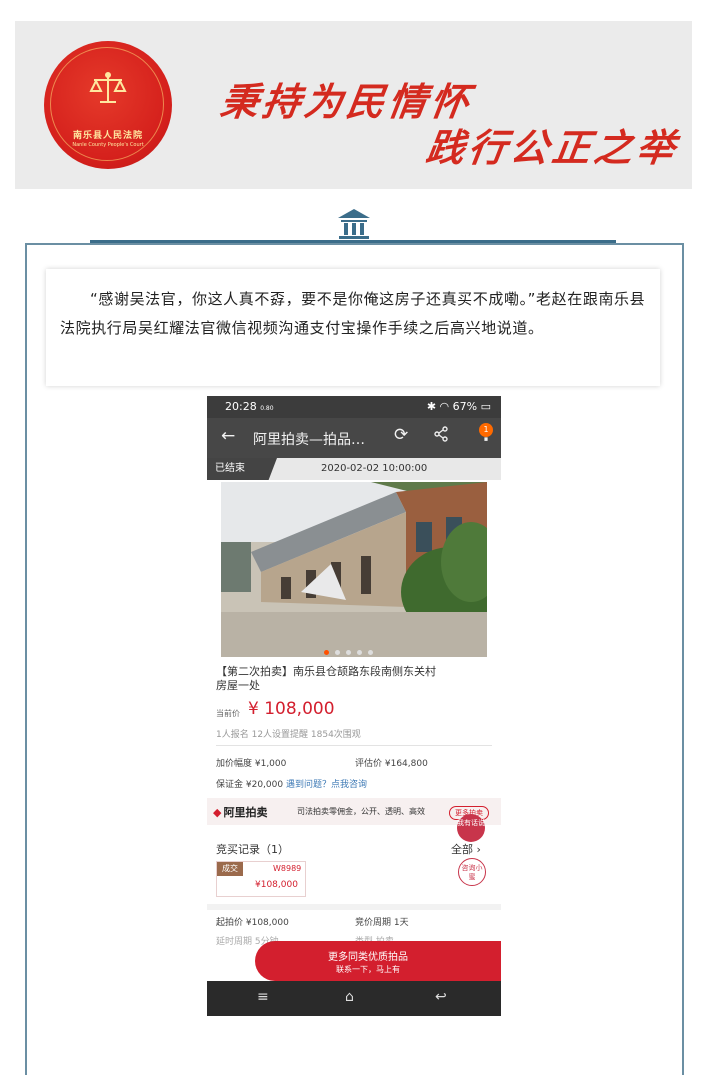 The height and width of the screenshot is (1075, 706). I want to click on bid-amount: ¥108,000, so click(276, 885).